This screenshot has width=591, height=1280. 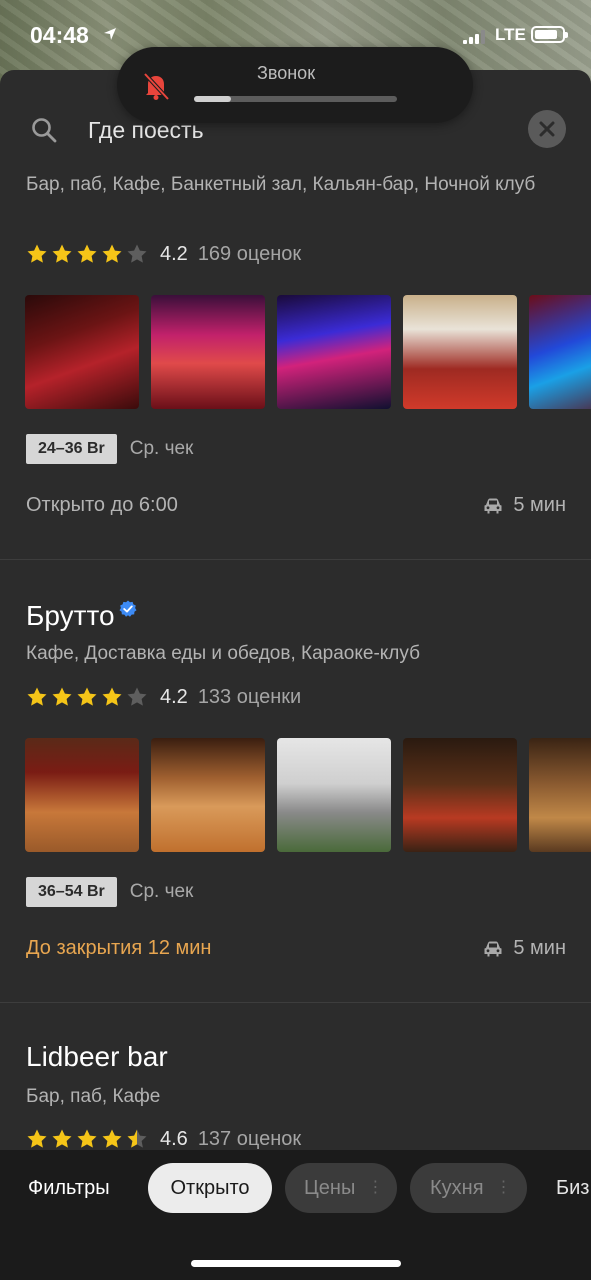 What do you see at coordinates (102, 505) in the screenshot?
I see `open-status: Открыто до 6:00` at bounding box center [102, 505].